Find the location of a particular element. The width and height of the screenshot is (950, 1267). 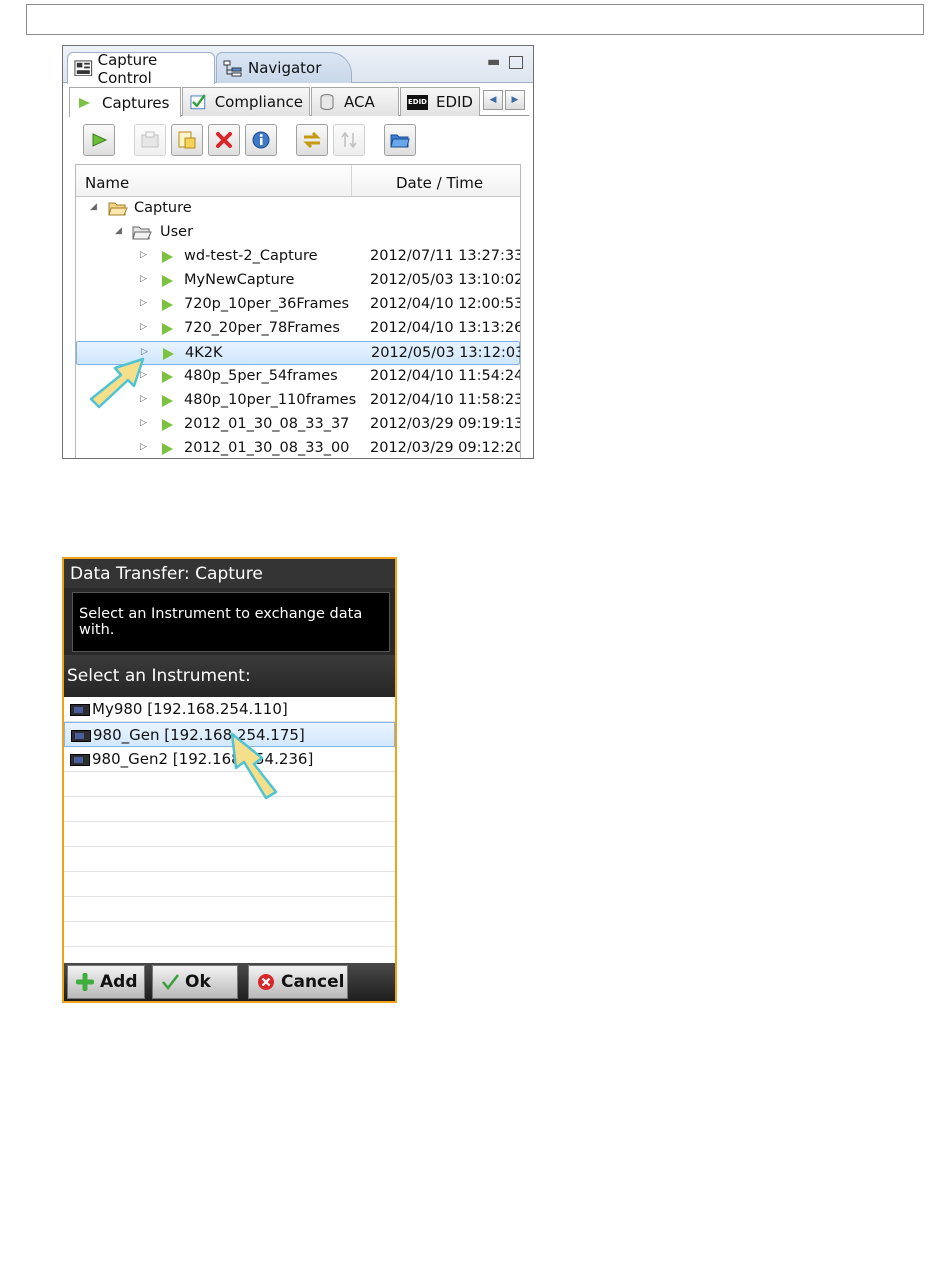

capture-name: 720p_10per_36Frames is located at coordinates (267, 304).